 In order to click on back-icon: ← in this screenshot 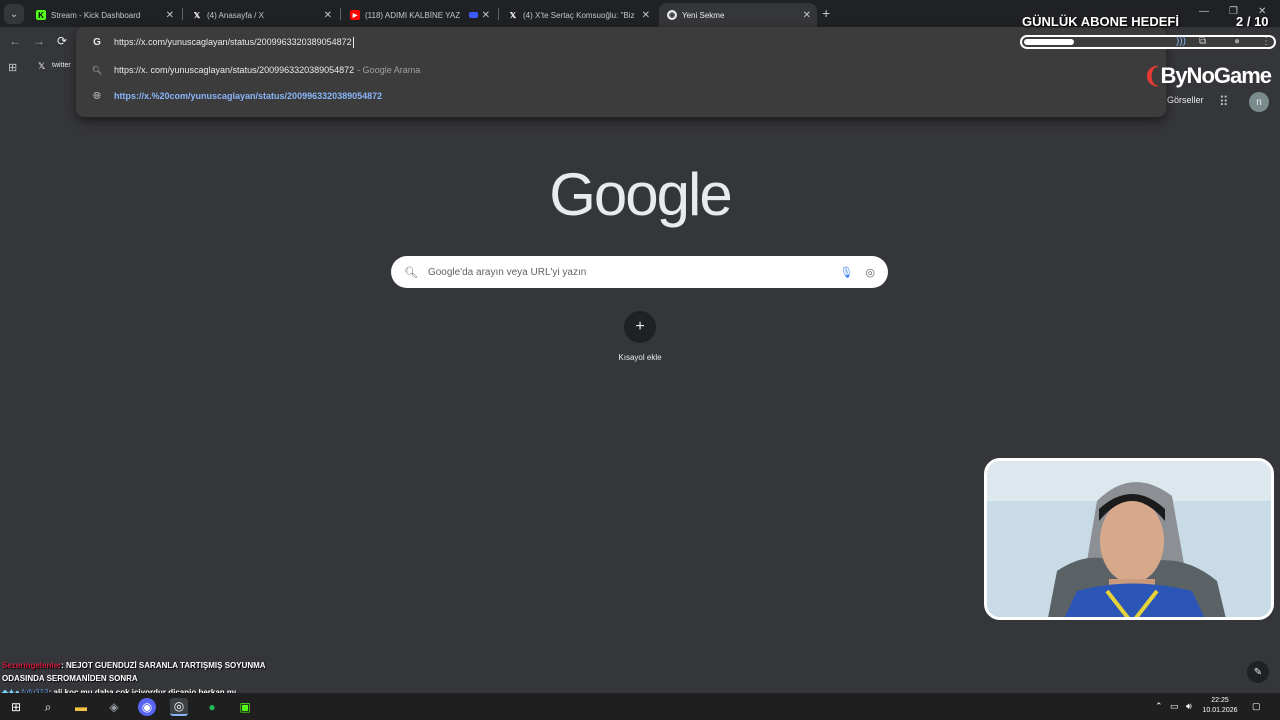, I will do `click(15, 41)`.